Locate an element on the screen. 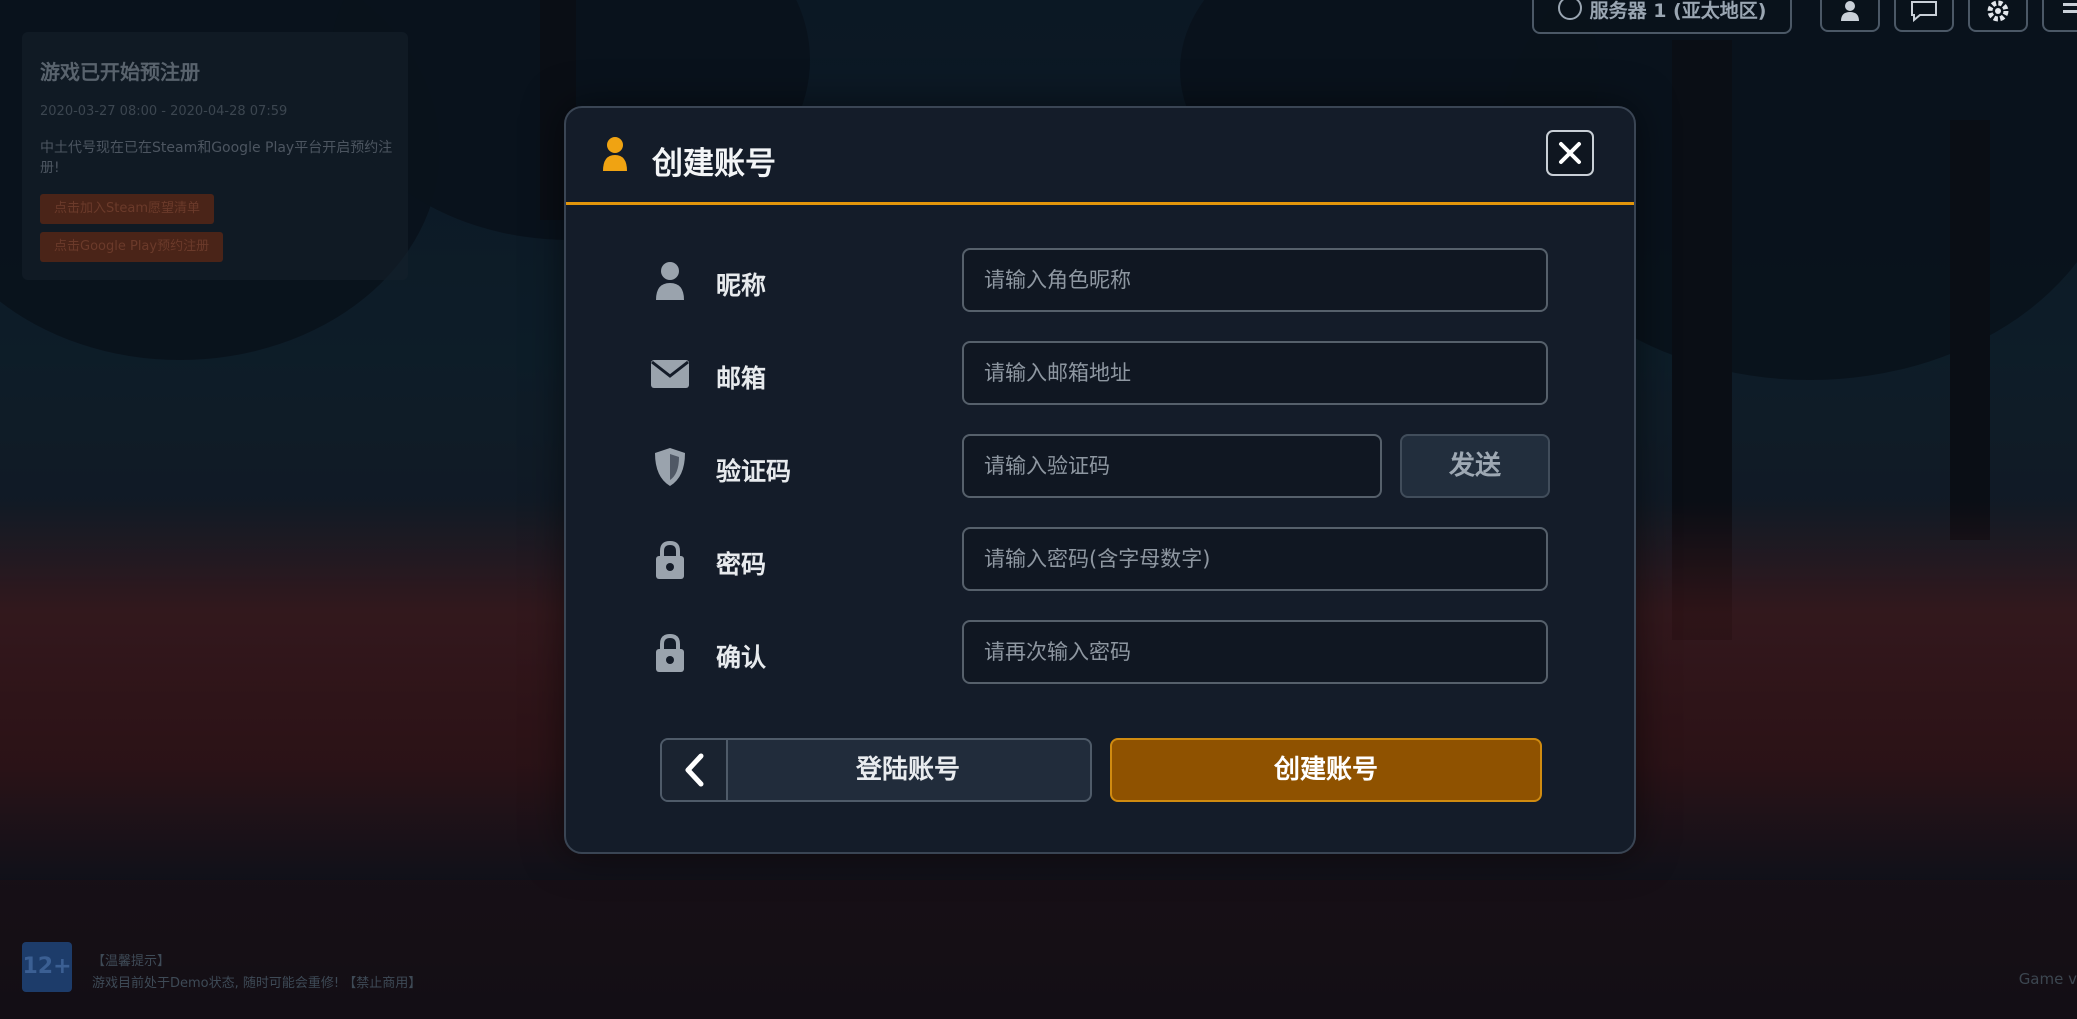 This screenshot has height=1019, width=2077. mail-icon is located at coordinates (670, 374).